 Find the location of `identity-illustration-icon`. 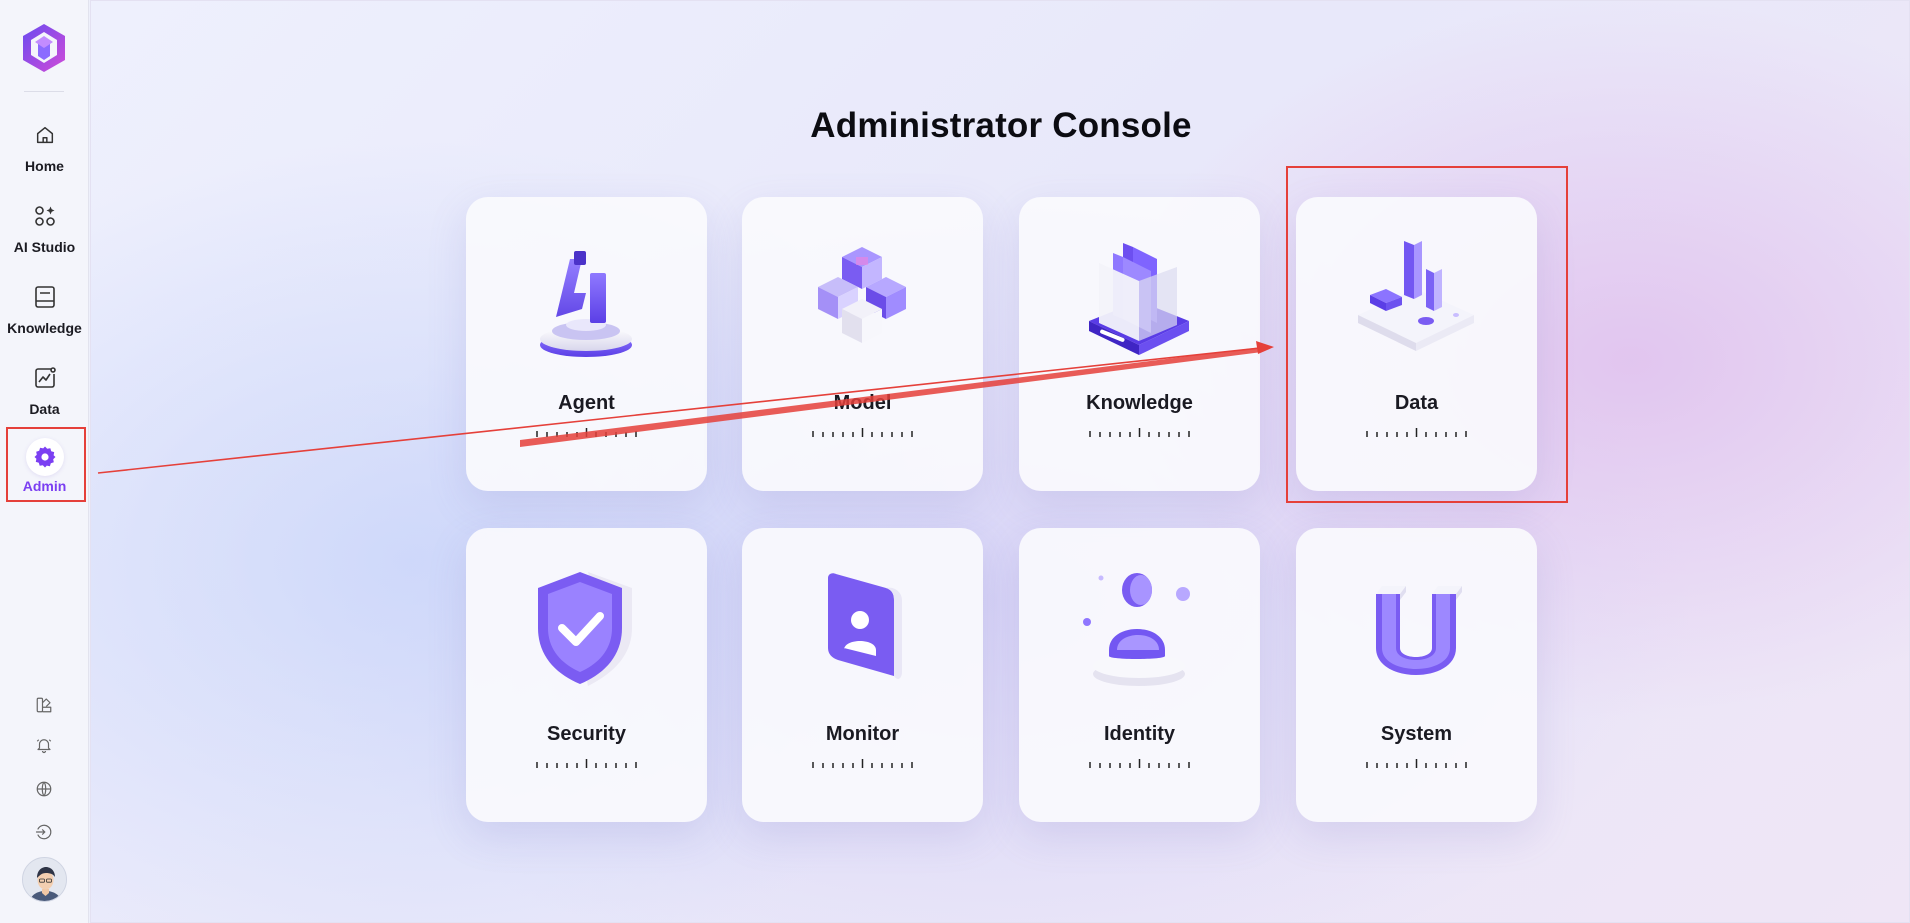

identity-illustration-icon is located at coordinates (1139, 628).